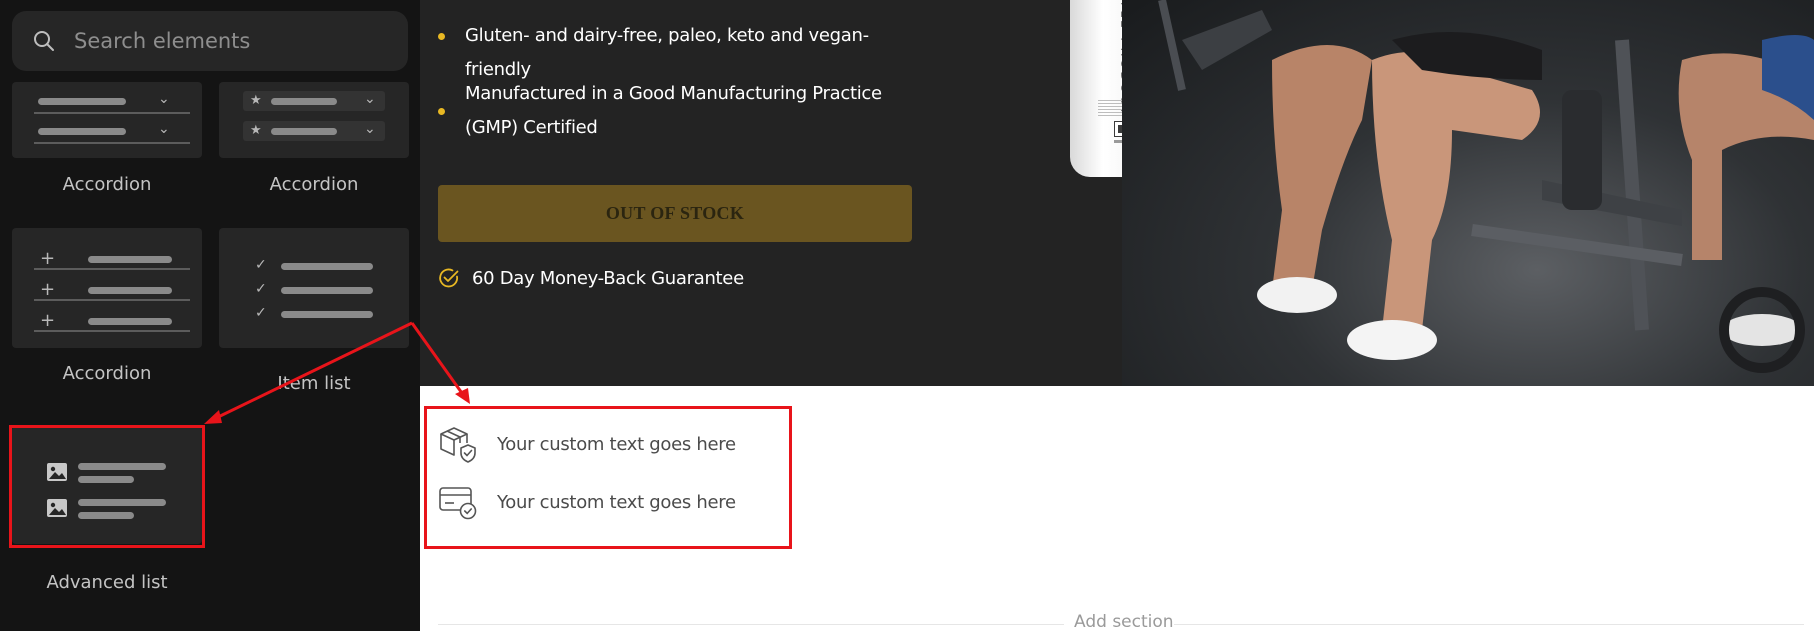 The width and height of the screenshot is (1814, 631). Describe the element at coordinates (462, 396) in the screenshot. I see `arrow-head-icon` at that location.